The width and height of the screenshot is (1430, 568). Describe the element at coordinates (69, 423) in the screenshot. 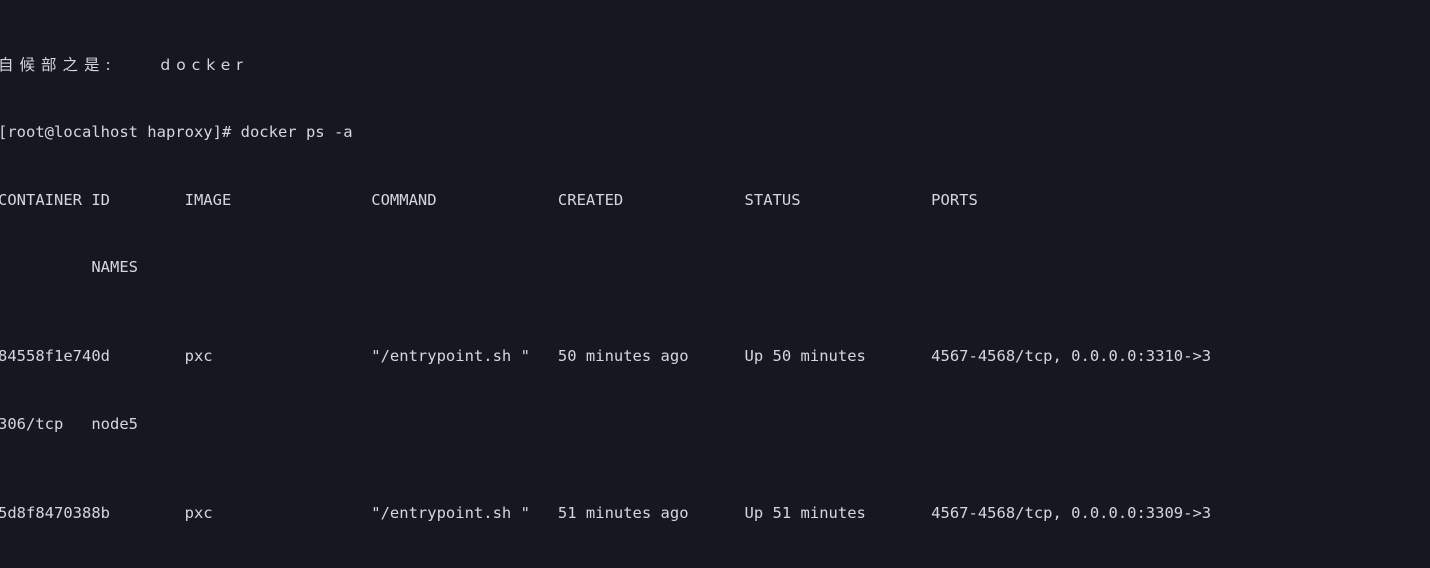

I see `table-row-wrap: 306/tcp node5` at that location.